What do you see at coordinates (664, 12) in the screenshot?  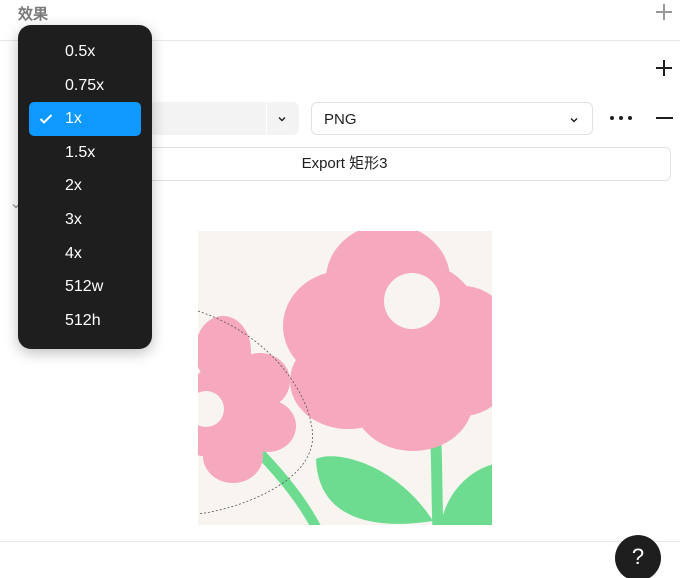 I see `add-effect-plus-icon` at bounding box center [664, 12].